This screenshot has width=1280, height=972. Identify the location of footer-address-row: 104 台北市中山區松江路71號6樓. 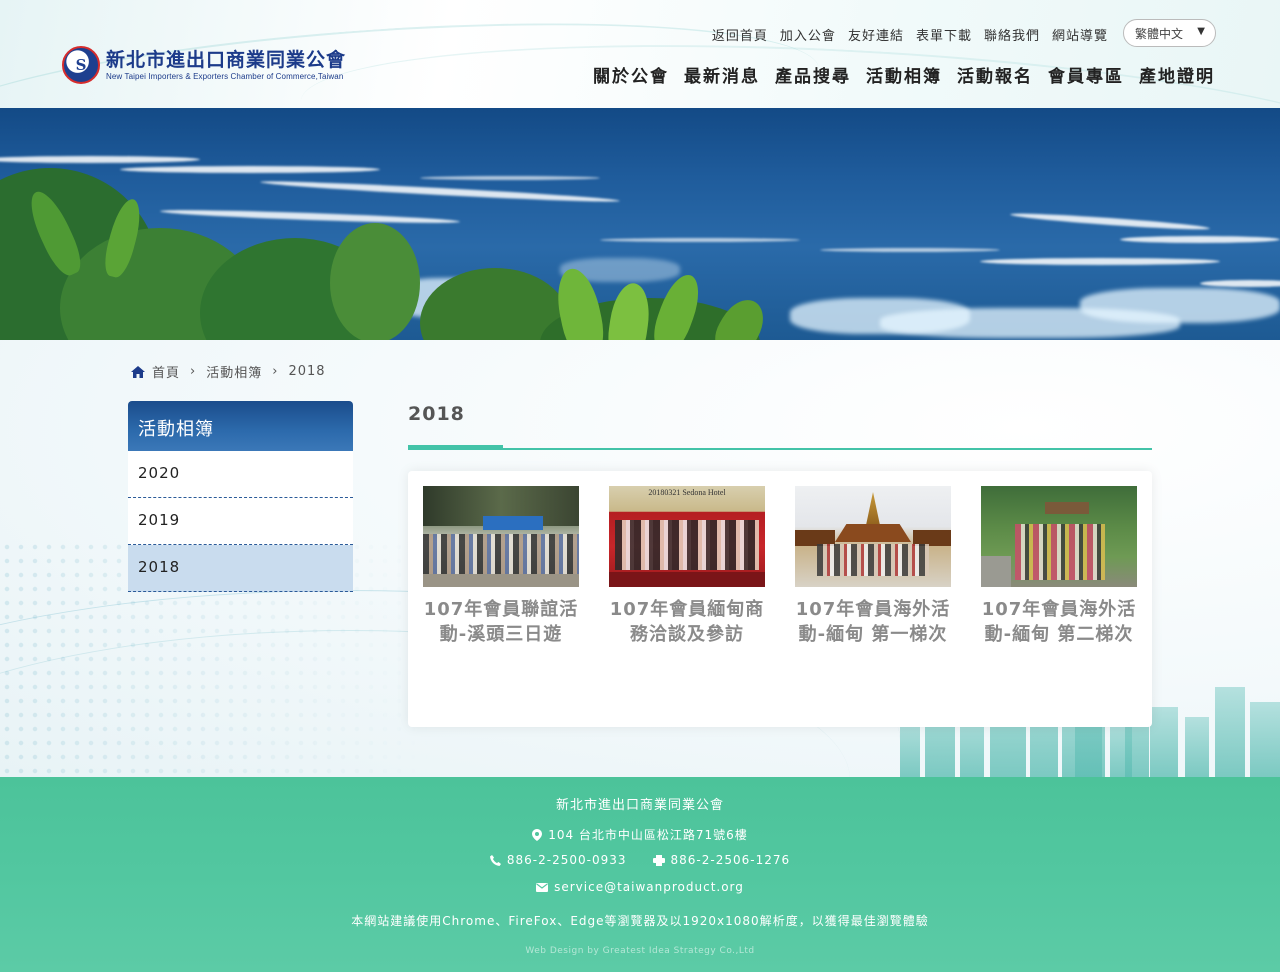
(640, 834).